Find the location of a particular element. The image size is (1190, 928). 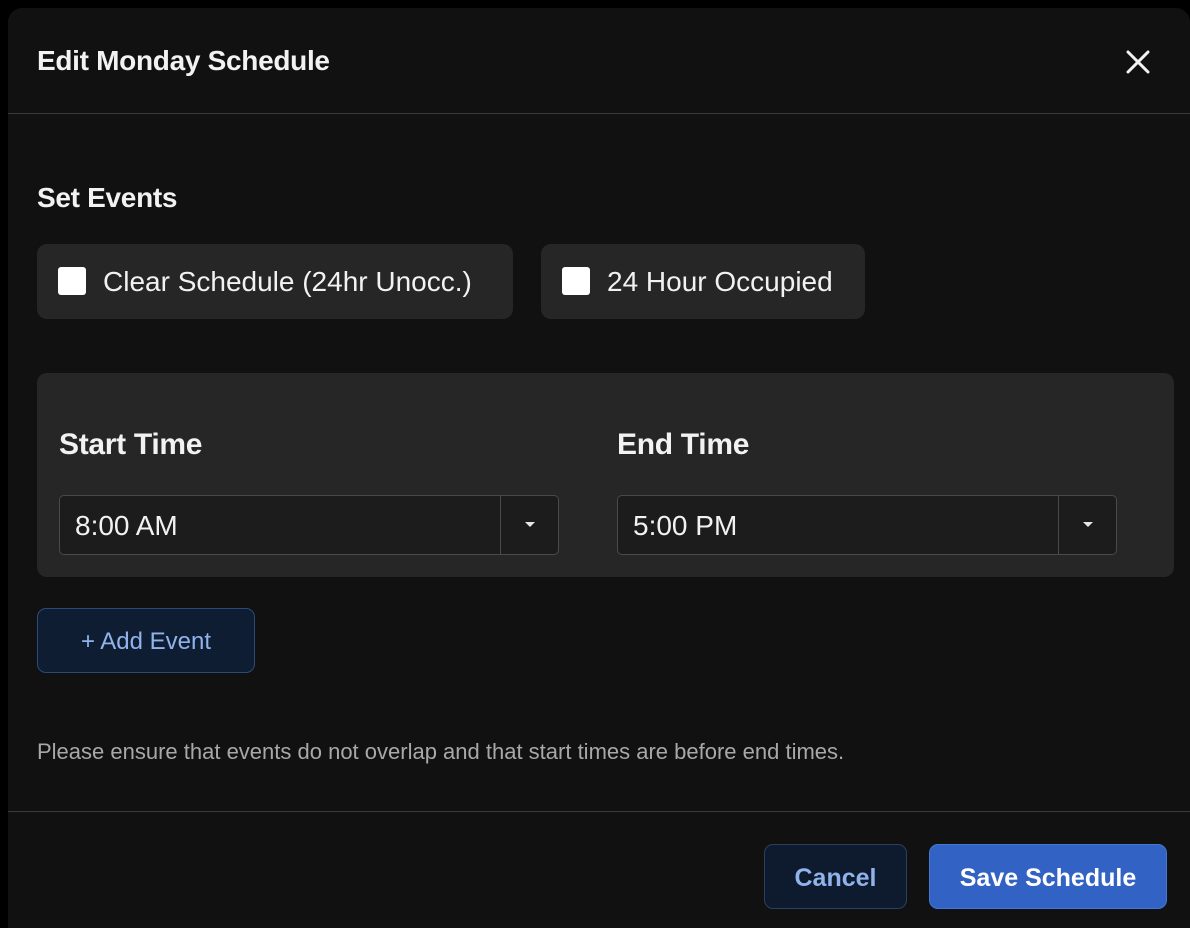

close-button is located at coordinates (1138, 62).